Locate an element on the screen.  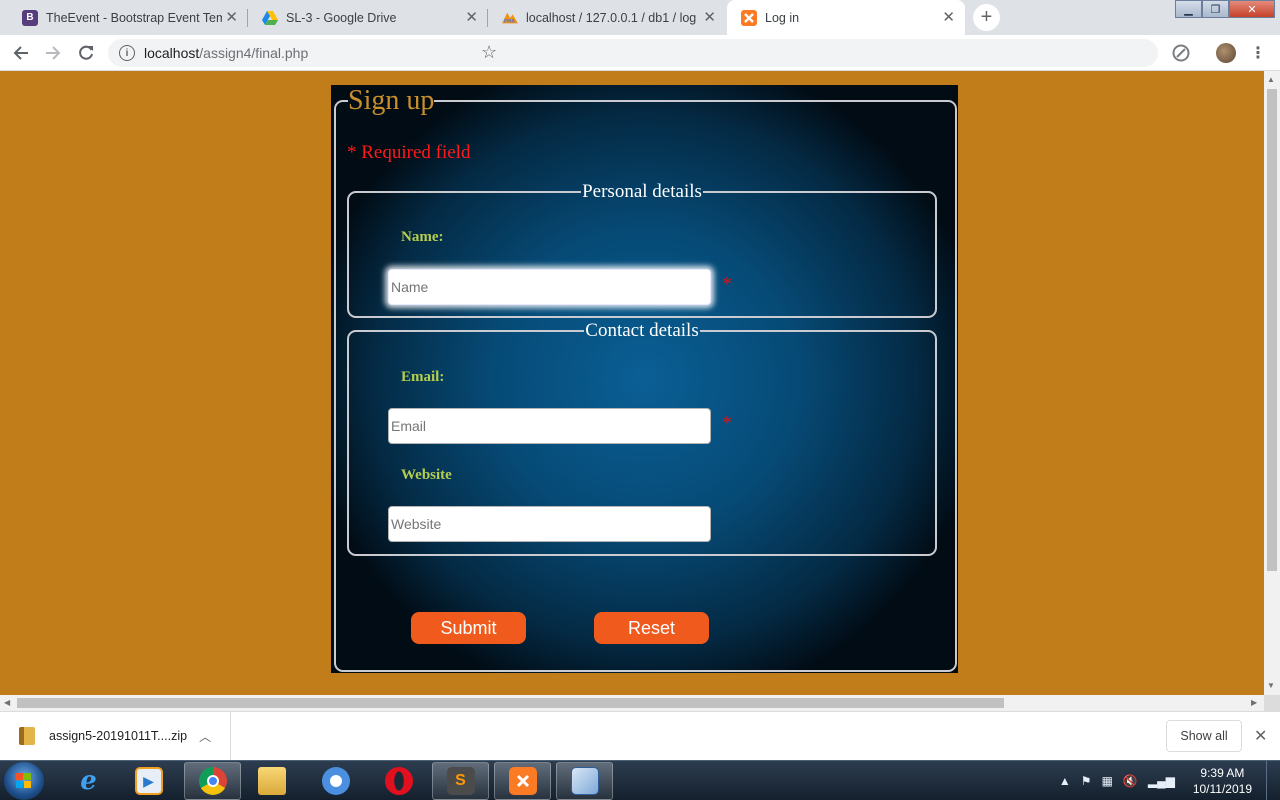
profile-avatar is located at coordinates (1226, 53).